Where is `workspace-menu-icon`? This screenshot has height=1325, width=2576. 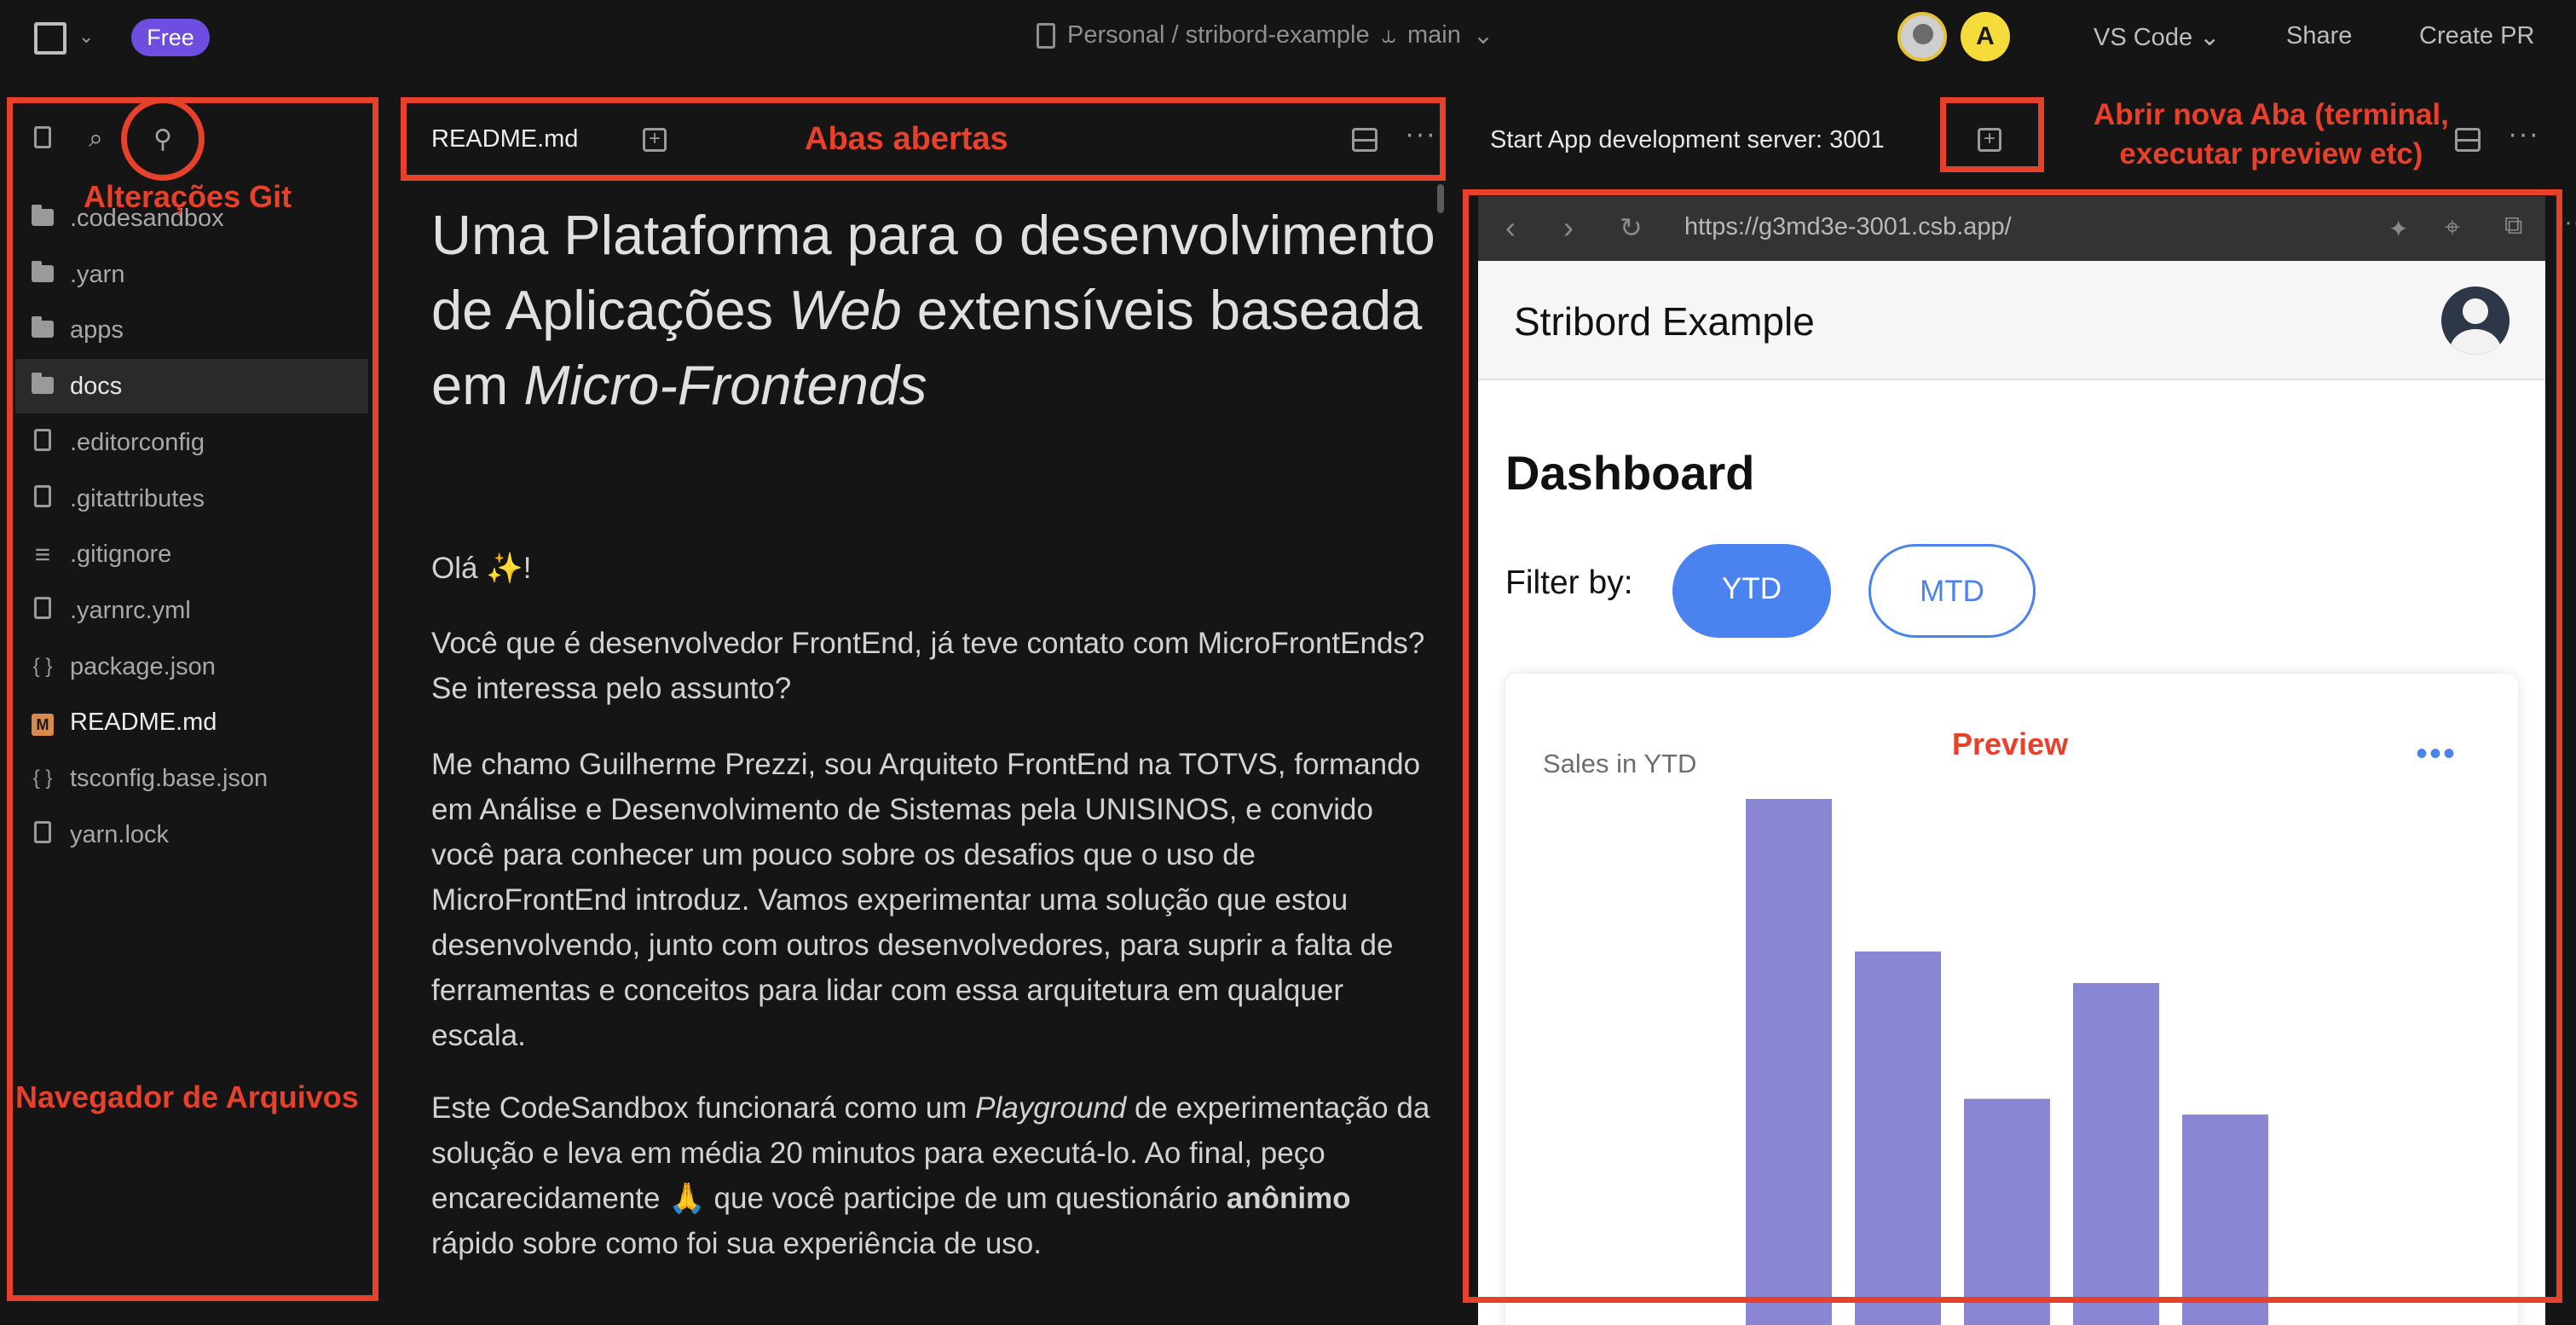 workspace-menu-icon is located at coordinates (50, 39).